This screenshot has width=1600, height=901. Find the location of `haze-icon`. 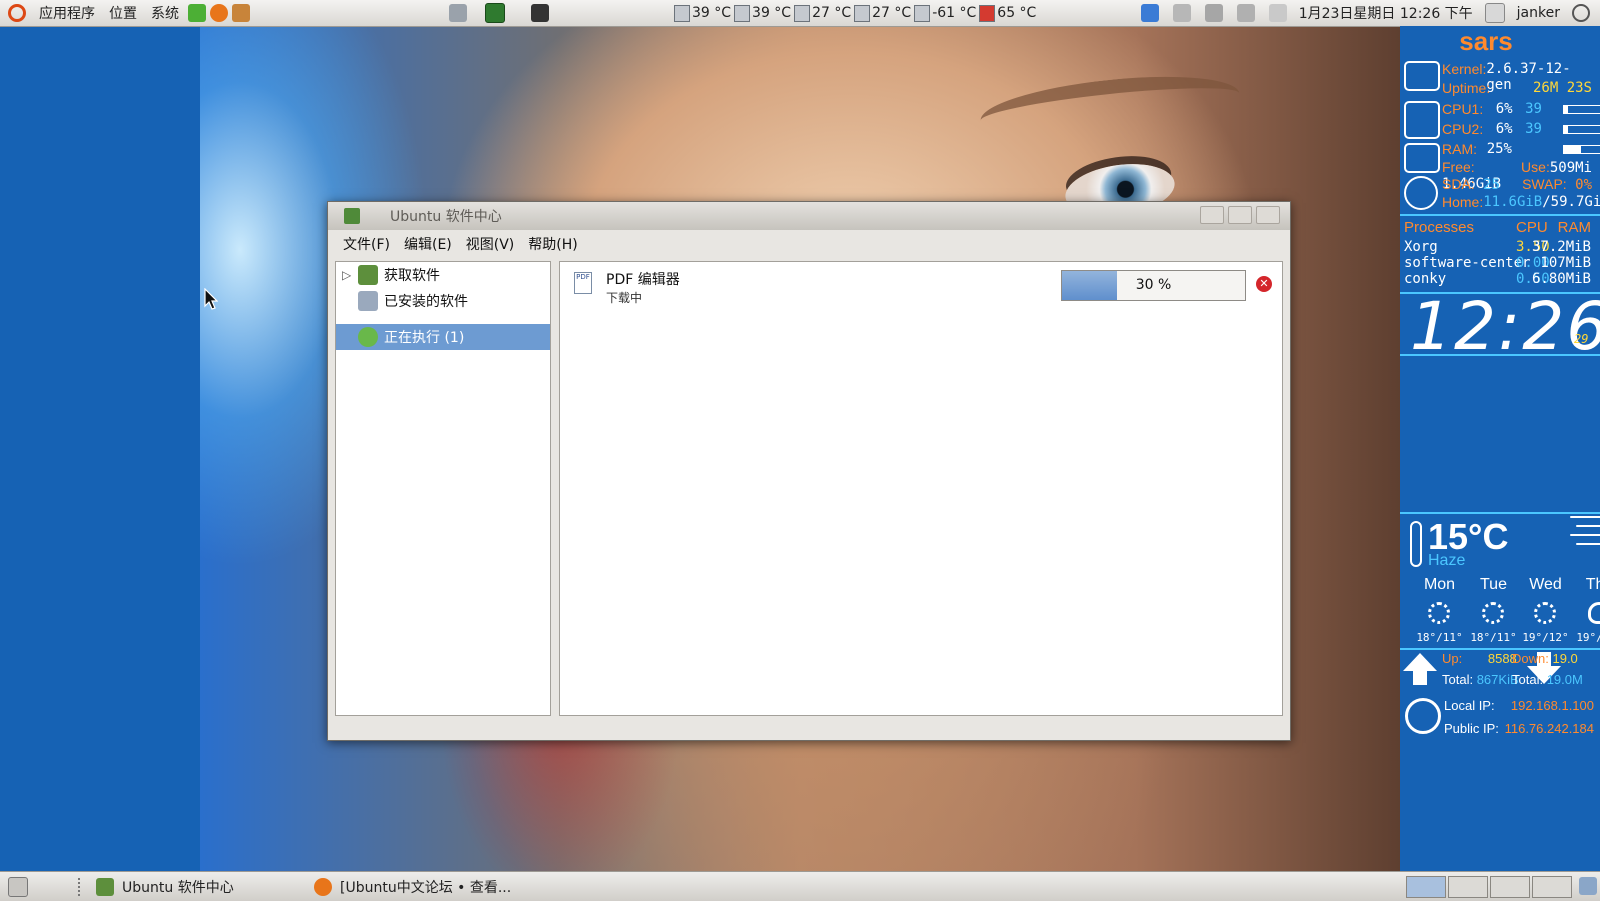

haze-icon is located at coordinates (1585, 538).